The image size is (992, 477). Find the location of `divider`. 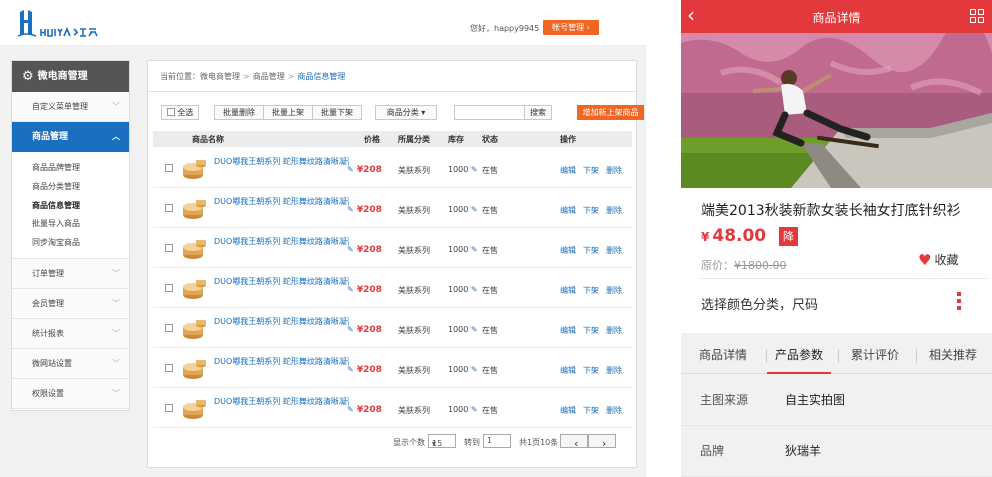

divider is located at coordinates (392, 91).